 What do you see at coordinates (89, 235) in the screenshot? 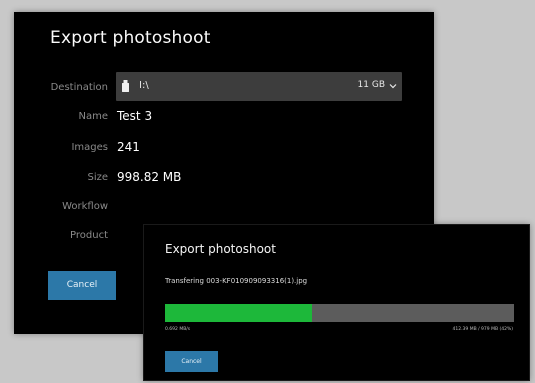
I see `product-label: Product` at bounding box center [89, 235].